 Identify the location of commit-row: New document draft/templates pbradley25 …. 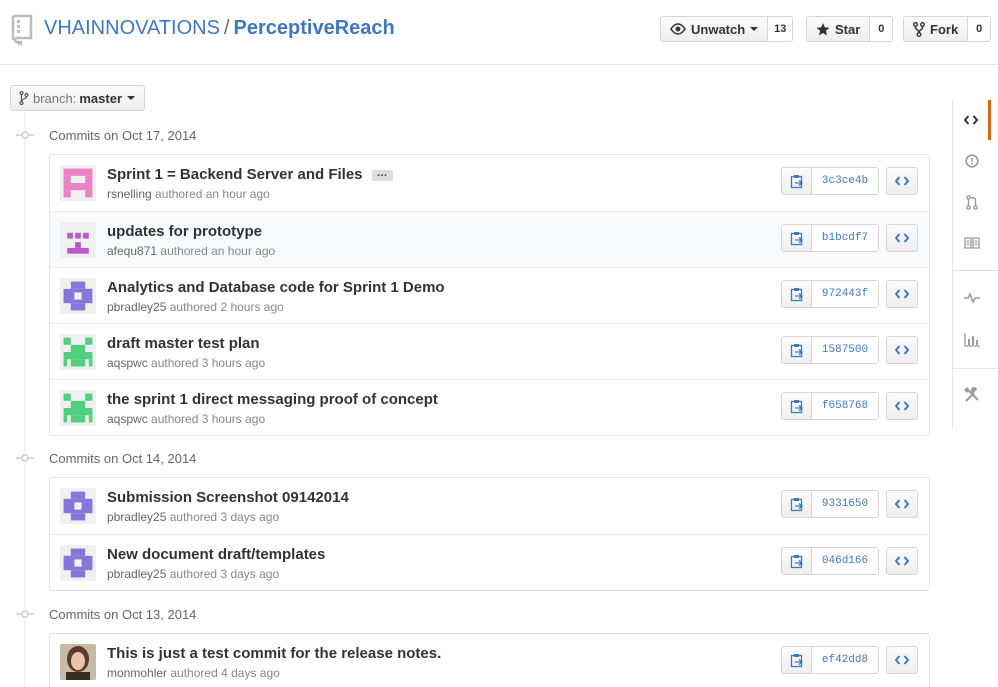
(489, 562).